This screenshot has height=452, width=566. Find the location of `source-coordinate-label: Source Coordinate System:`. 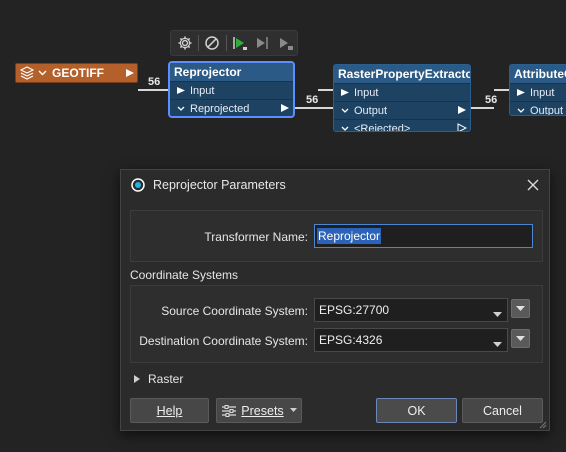

source-coordinate-label: Source Coordinate System: is located at coordinates (234, 311).